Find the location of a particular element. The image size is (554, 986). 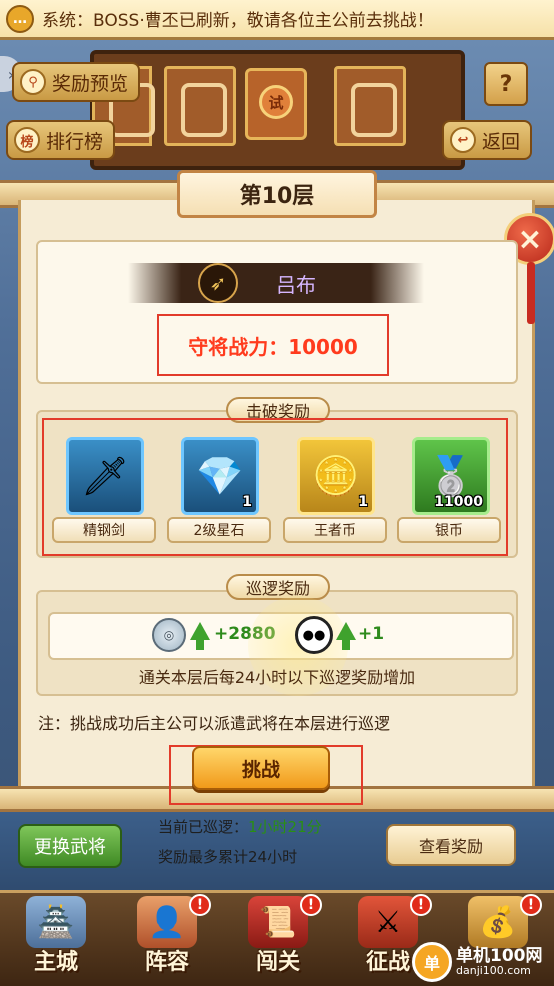

floor-title: 第10层 is located at coordinates (277, 194).